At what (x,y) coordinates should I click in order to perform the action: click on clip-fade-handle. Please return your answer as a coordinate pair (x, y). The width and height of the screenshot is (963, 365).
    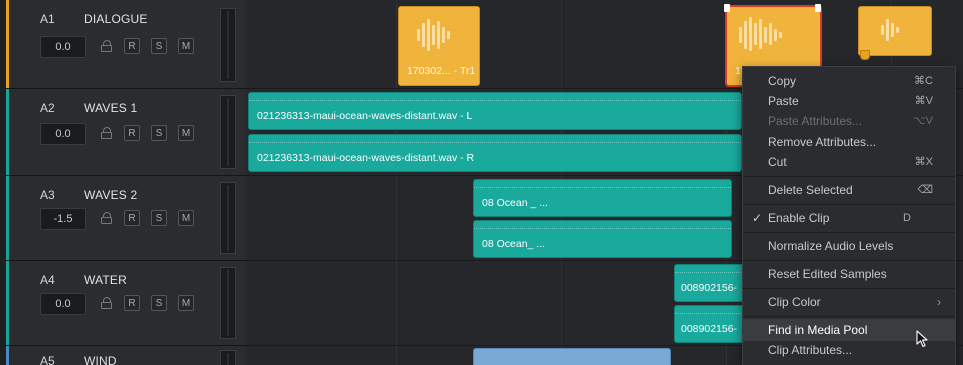
    Looking at the image, I should click on (865, 55).